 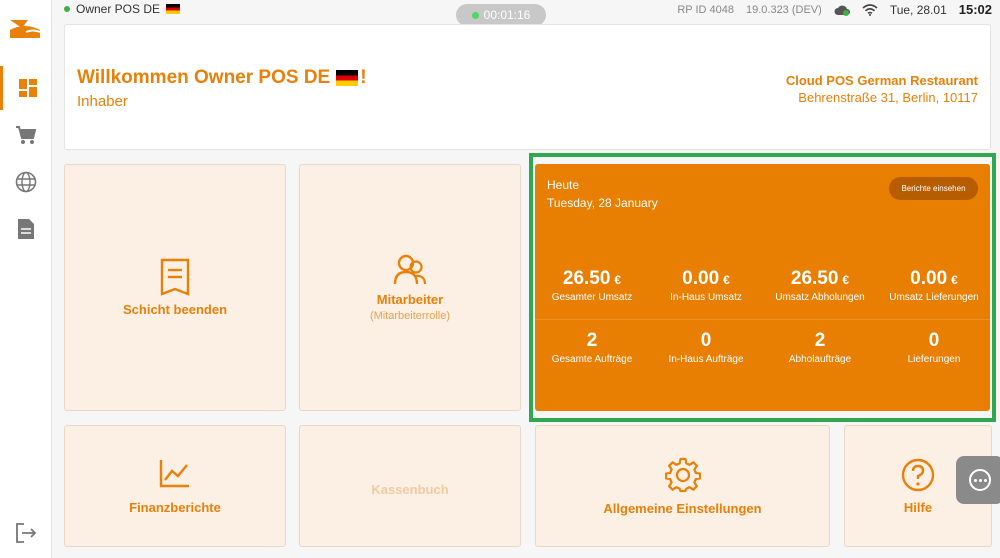 I want to click on general-settings-tile: Allgemeine Einstellungen, so click(x=682, y=486).